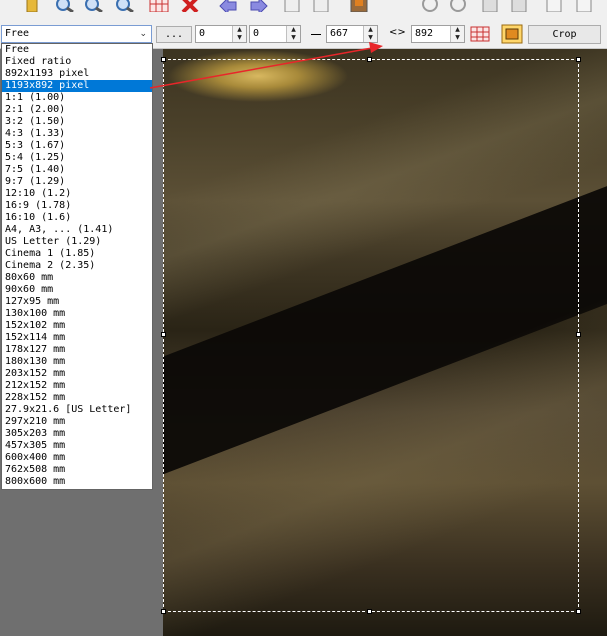 The width and height of the screenshot is (607, 636). I want to click on ratio-option: 457x305 mm, so click(77, 446).